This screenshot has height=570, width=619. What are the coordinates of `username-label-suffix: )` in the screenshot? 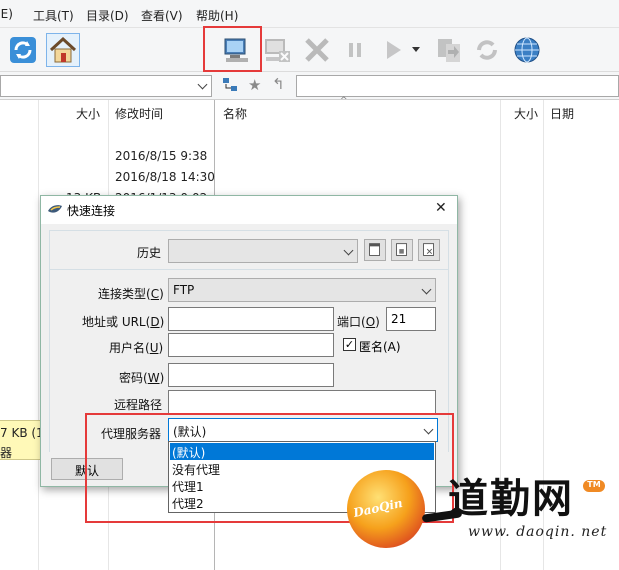 It's located at (161, 348).